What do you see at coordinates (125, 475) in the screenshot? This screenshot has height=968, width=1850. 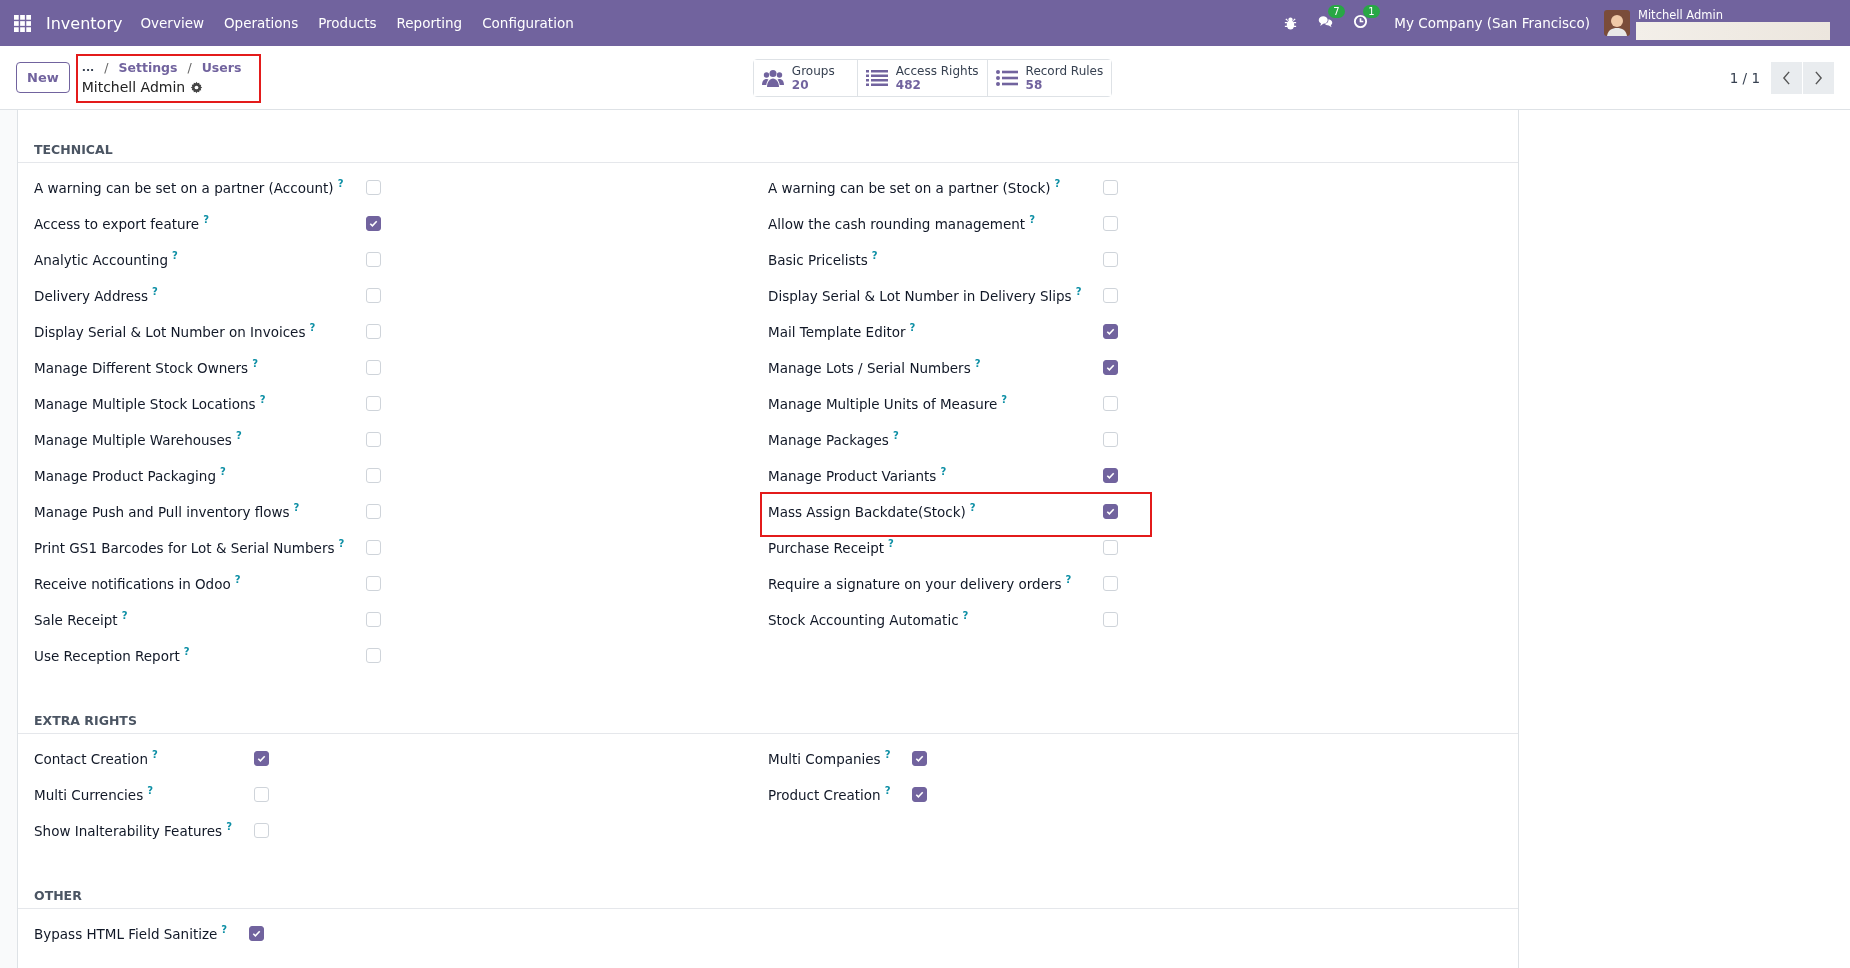 I see `field-label: Manage Product Packaging` at bounding box center [125, 475].